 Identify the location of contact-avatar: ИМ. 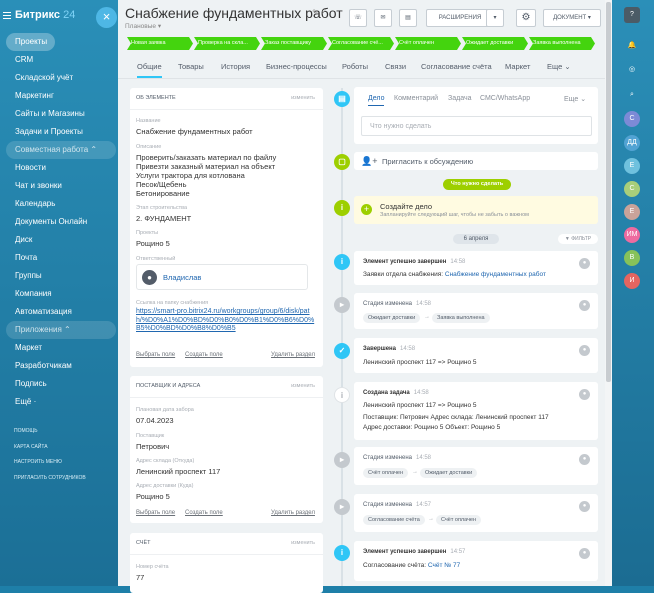
(632, 235).